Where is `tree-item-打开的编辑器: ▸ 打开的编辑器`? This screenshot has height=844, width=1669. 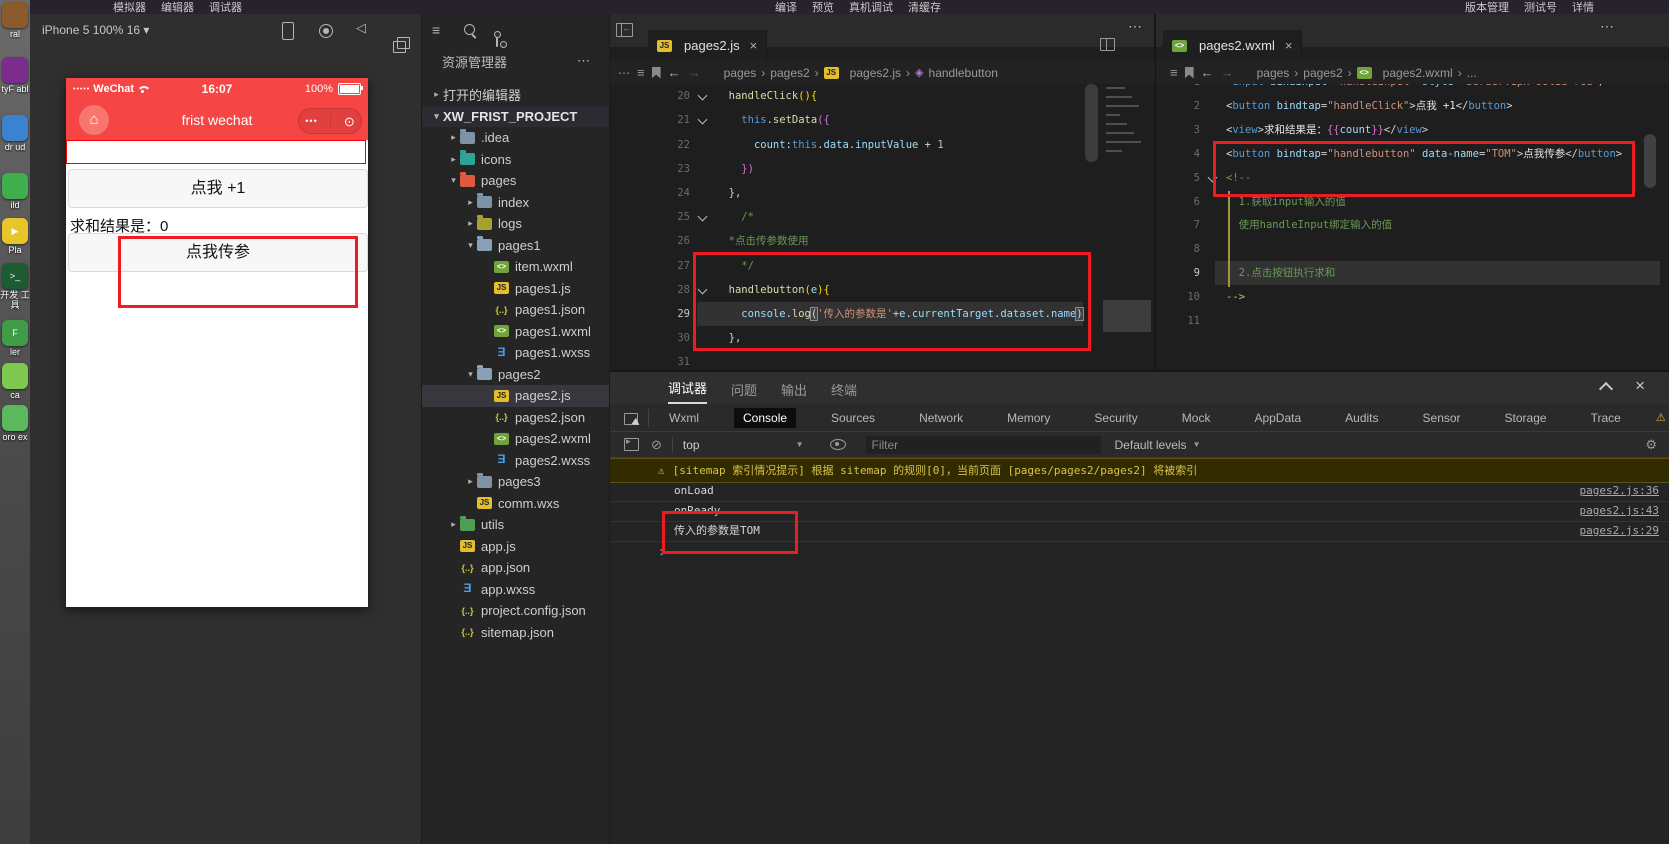
tree-item-打开的编辑器: ▸ 打开的编辑器 is located at coordinates (516, 95).